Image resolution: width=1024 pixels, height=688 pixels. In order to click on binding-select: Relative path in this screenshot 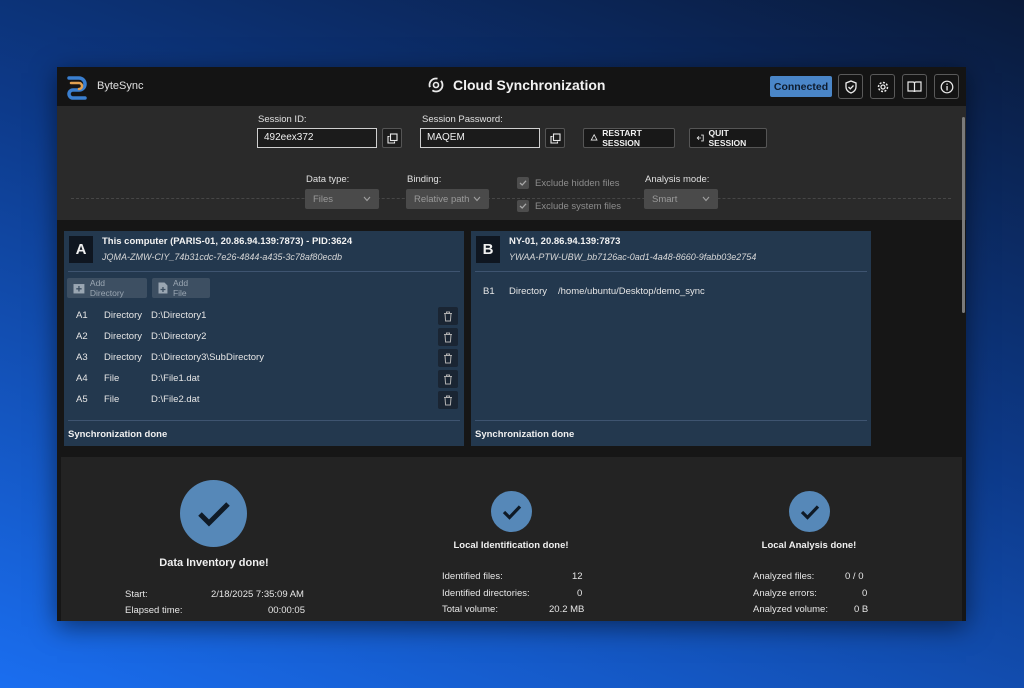, I will do `click(447, 199)`.